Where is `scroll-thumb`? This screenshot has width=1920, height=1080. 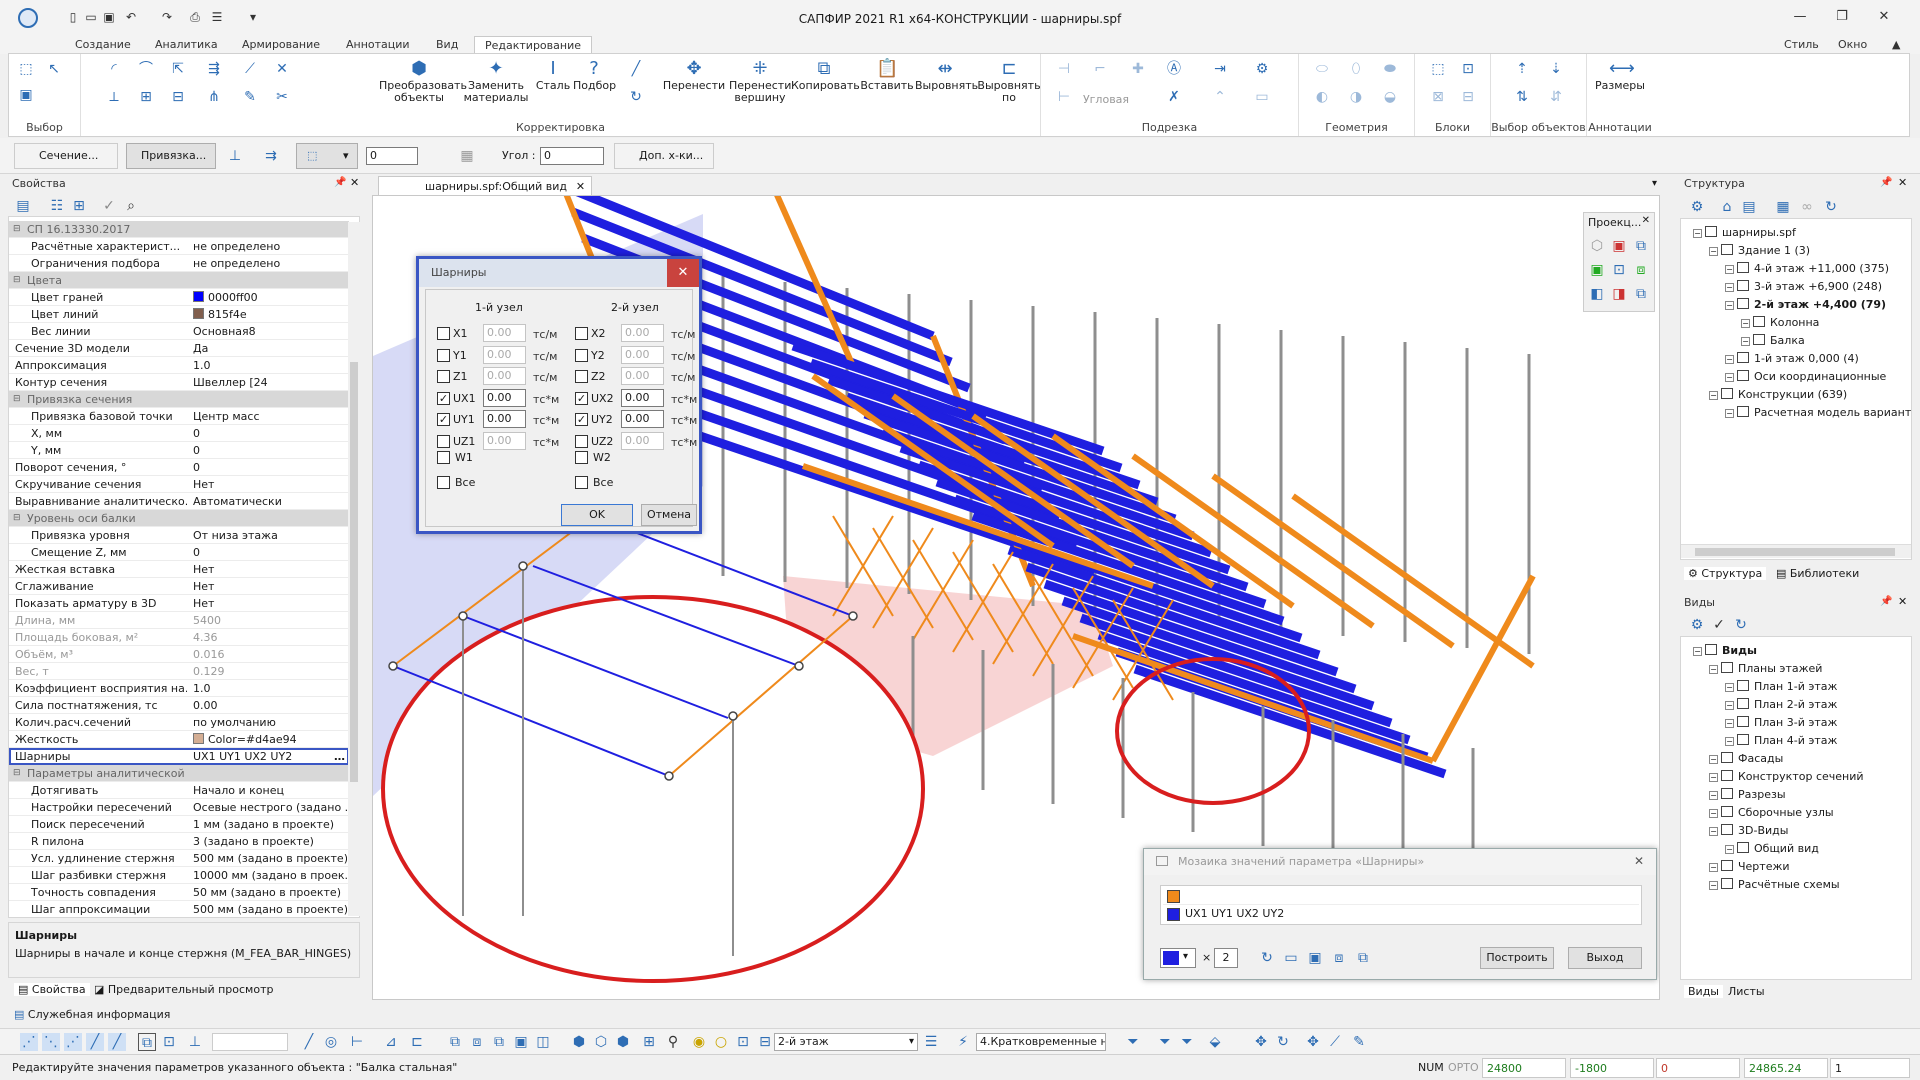 scroll-thumb is located at coordinates (354, 572).